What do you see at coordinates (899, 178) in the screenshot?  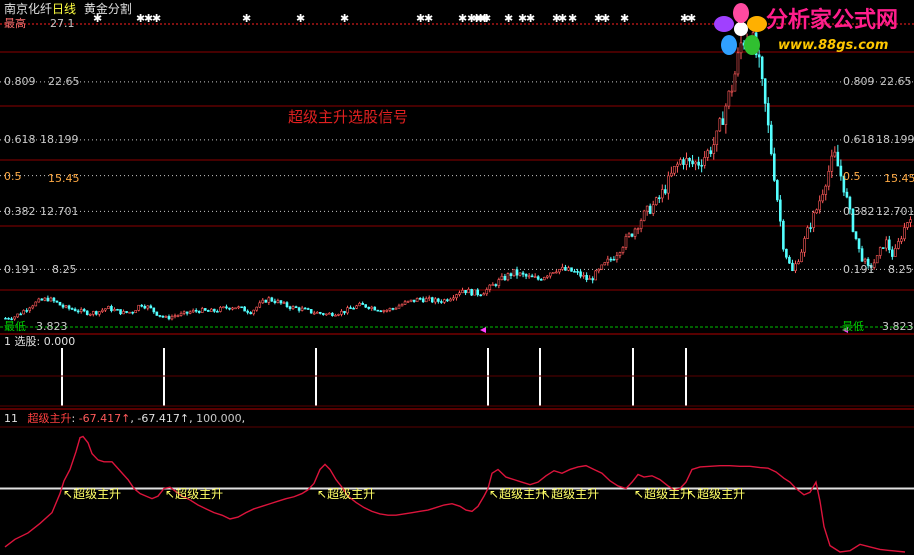 I see `fib-price-05-right: 15.45` at bounding box center [899, 178].